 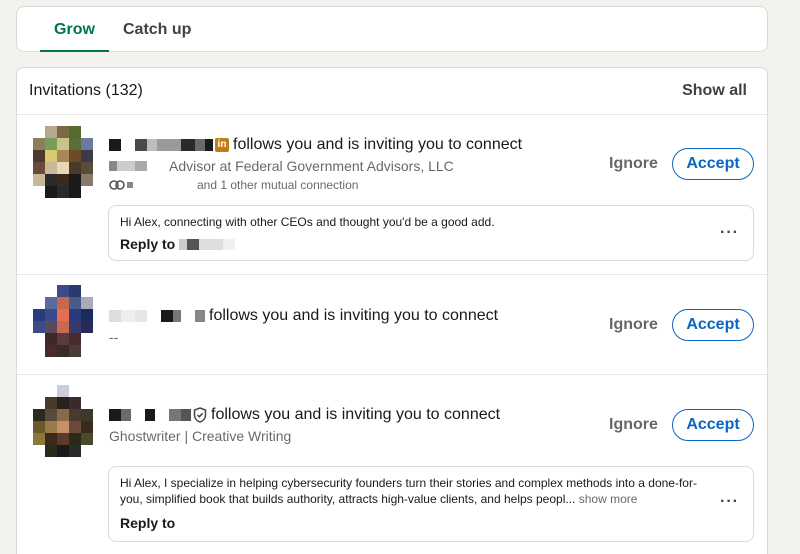 What do you see at coordinates (200, 415) in the screenshot?
I see `verified-shield-icon` at bounding box center [200, 415].